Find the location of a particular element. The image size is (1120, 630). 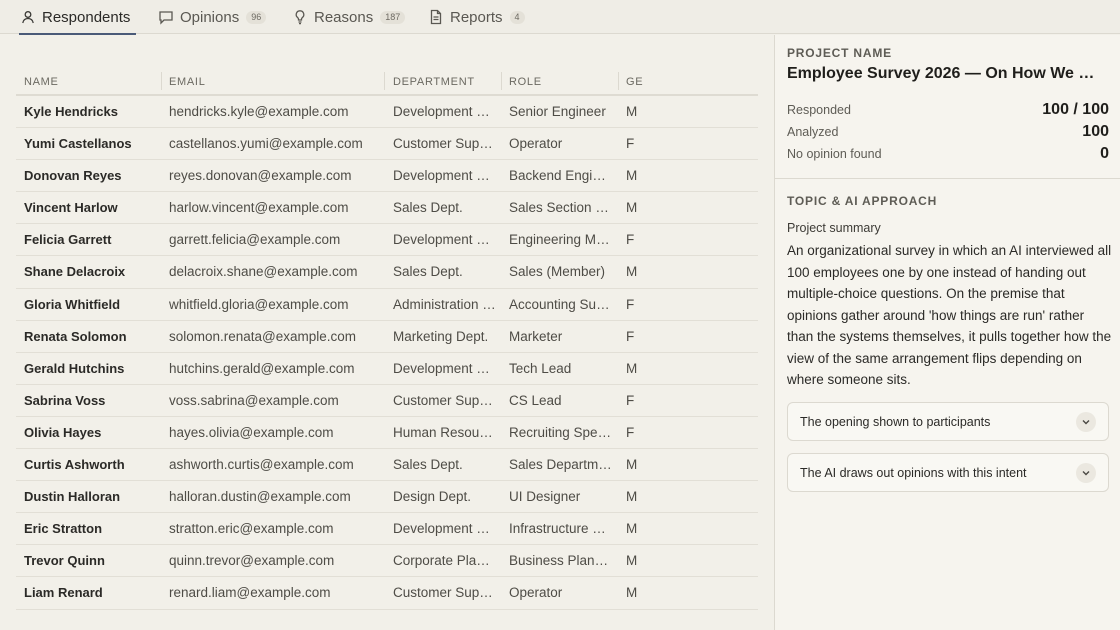

column-header-gender: GE is located at coordinates (634, 82).